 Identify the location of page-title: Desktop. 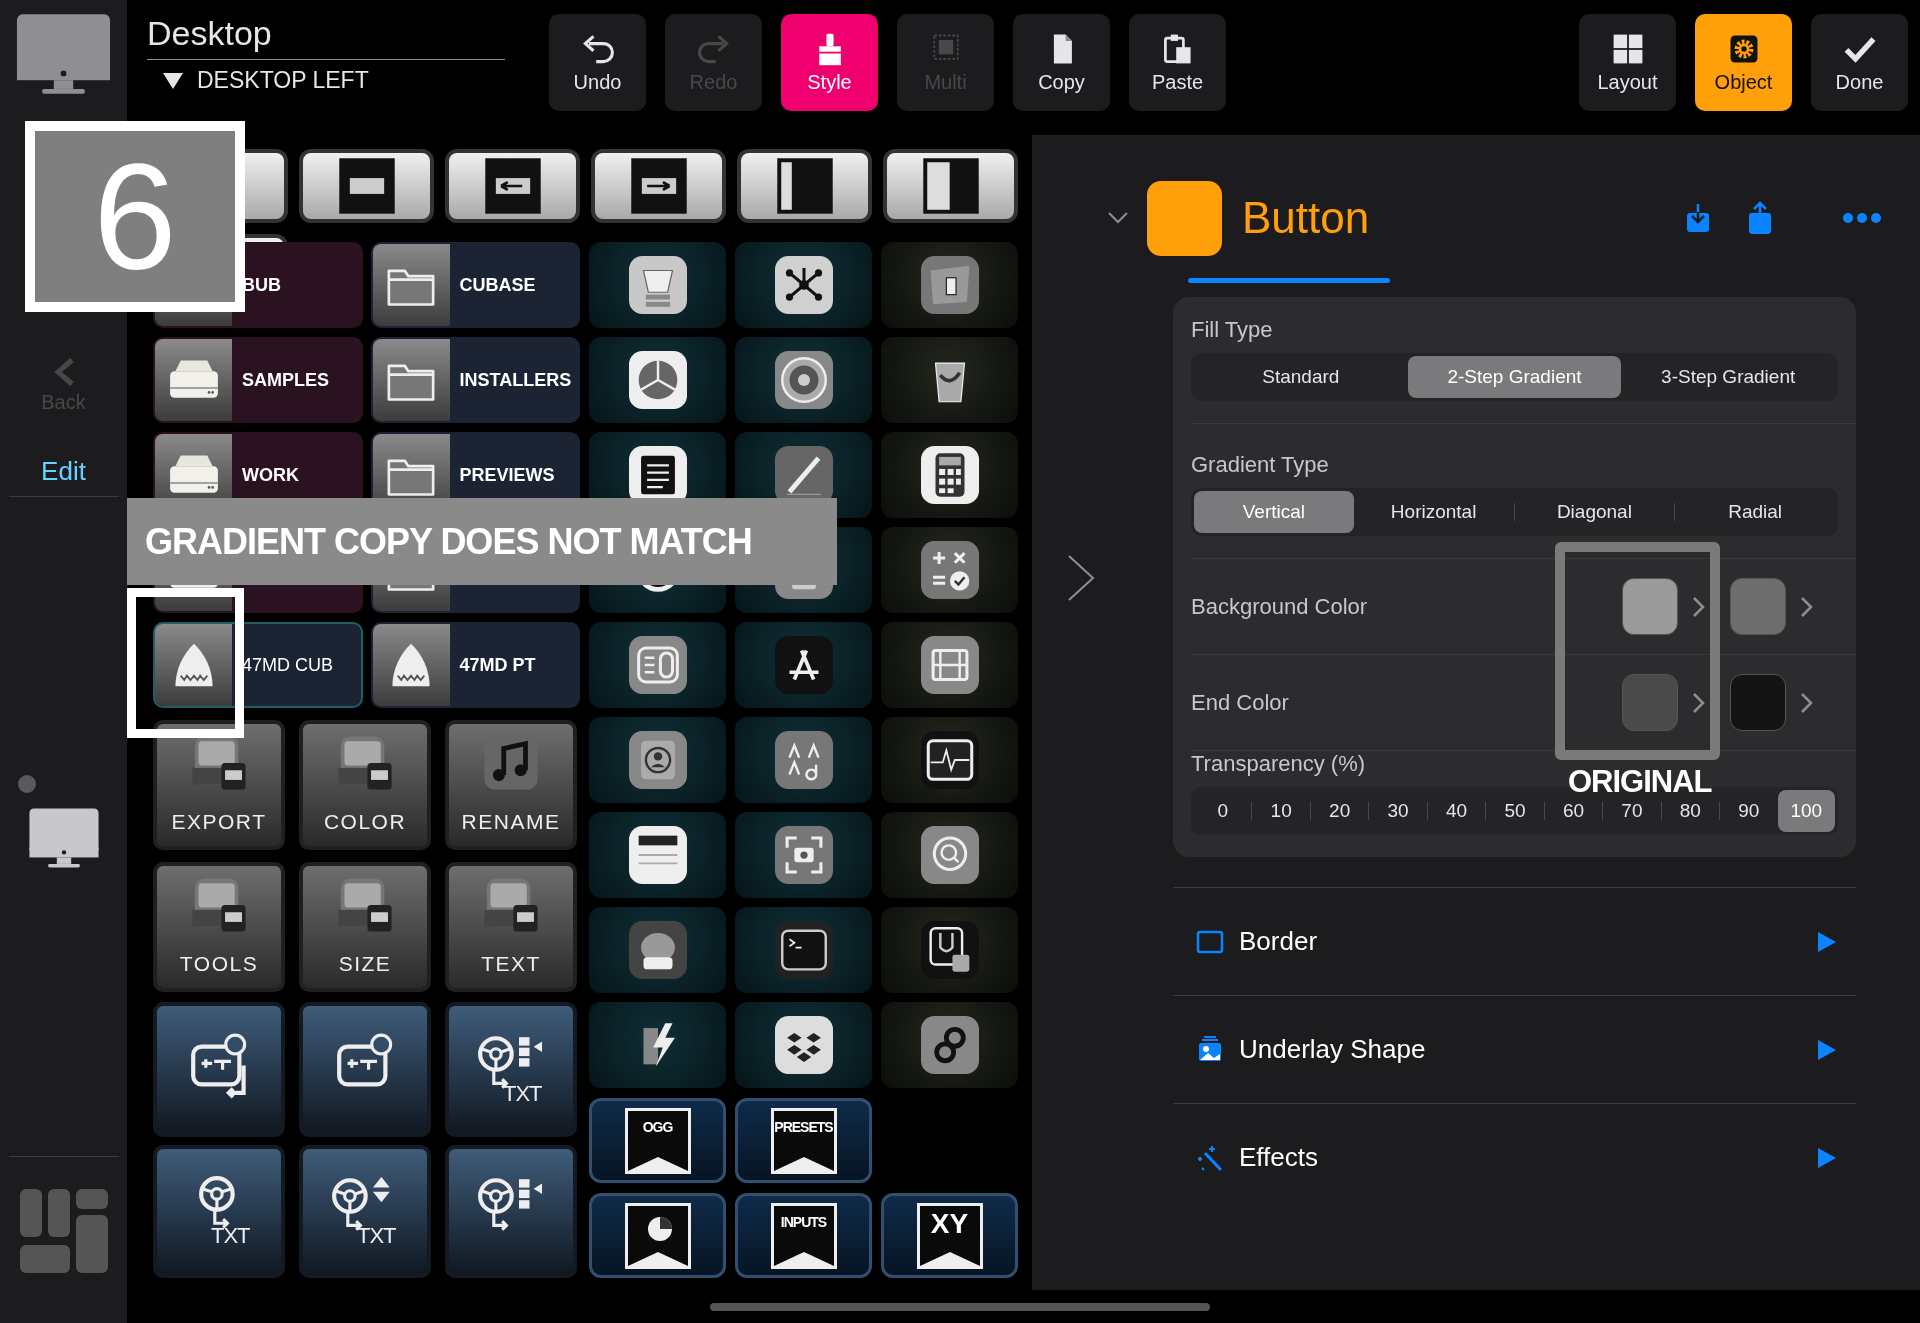
(326, 37).